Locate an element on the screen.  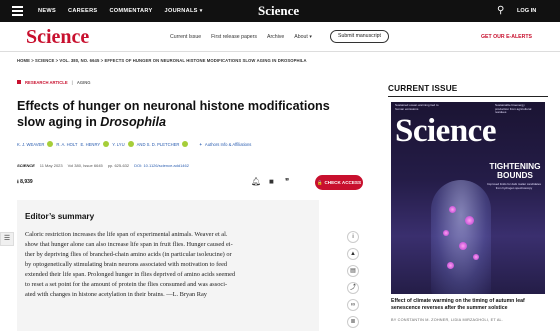
nav-first-release: First release papers is located at coordinates (234, 37).